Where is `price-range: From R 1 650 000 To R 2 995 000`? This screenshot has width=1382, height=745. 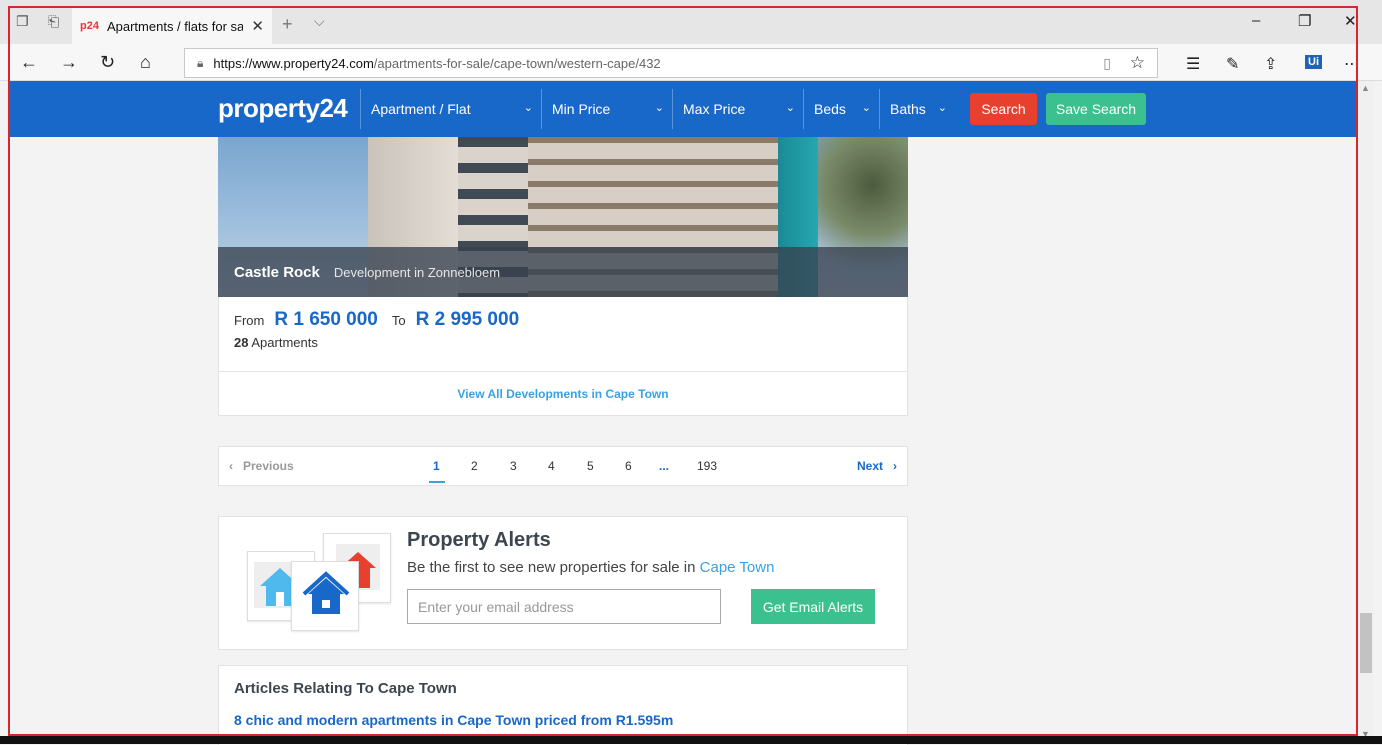 price-range: From R 1 650 000 To R 2 995 000 is located at coordinates (377, 319).